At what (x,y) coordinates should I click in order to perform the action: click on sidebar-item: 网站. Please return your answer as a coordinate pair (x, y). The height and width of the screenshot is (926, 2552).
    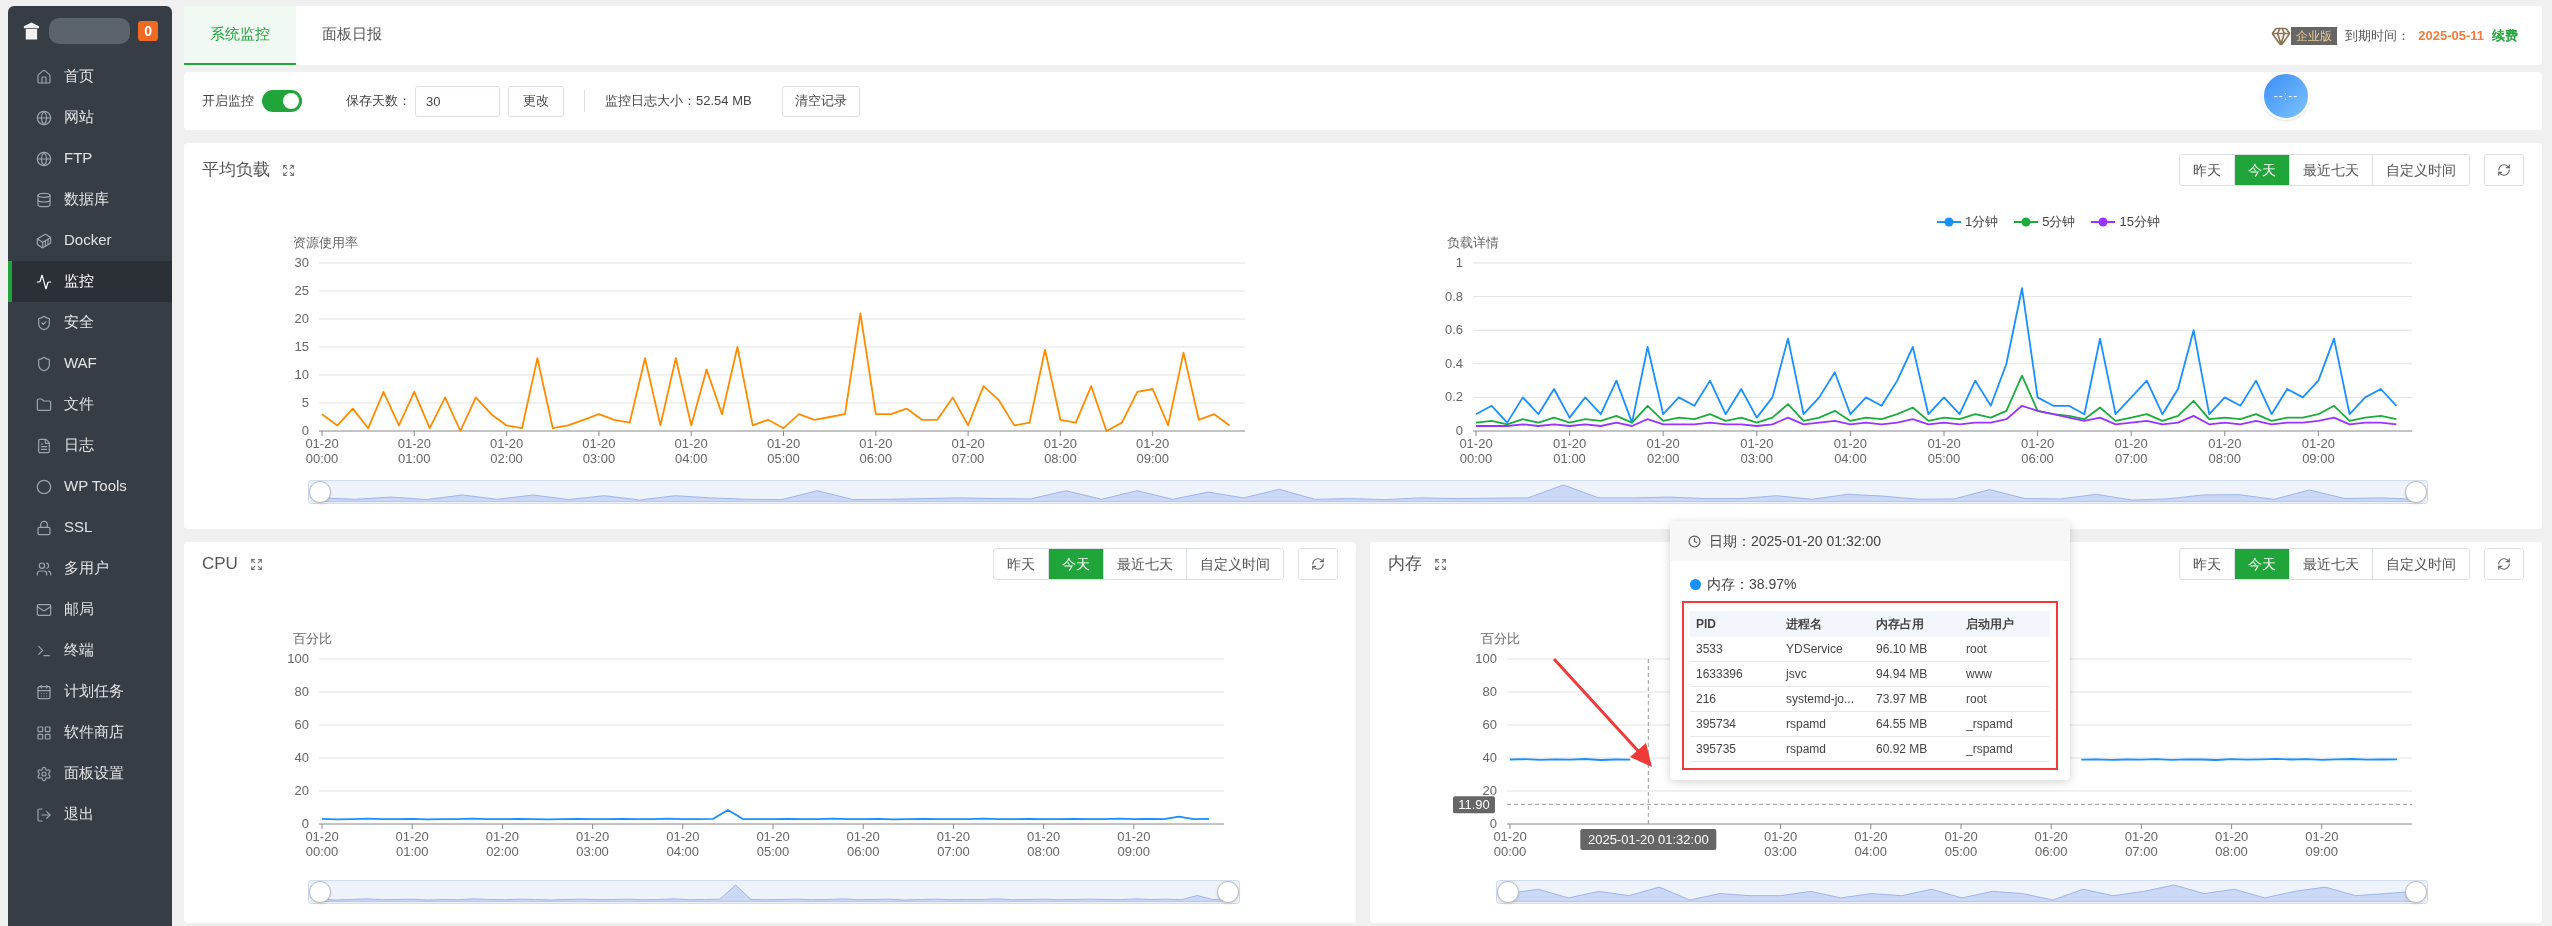
    Looking at the image, I should click on (90, 117).